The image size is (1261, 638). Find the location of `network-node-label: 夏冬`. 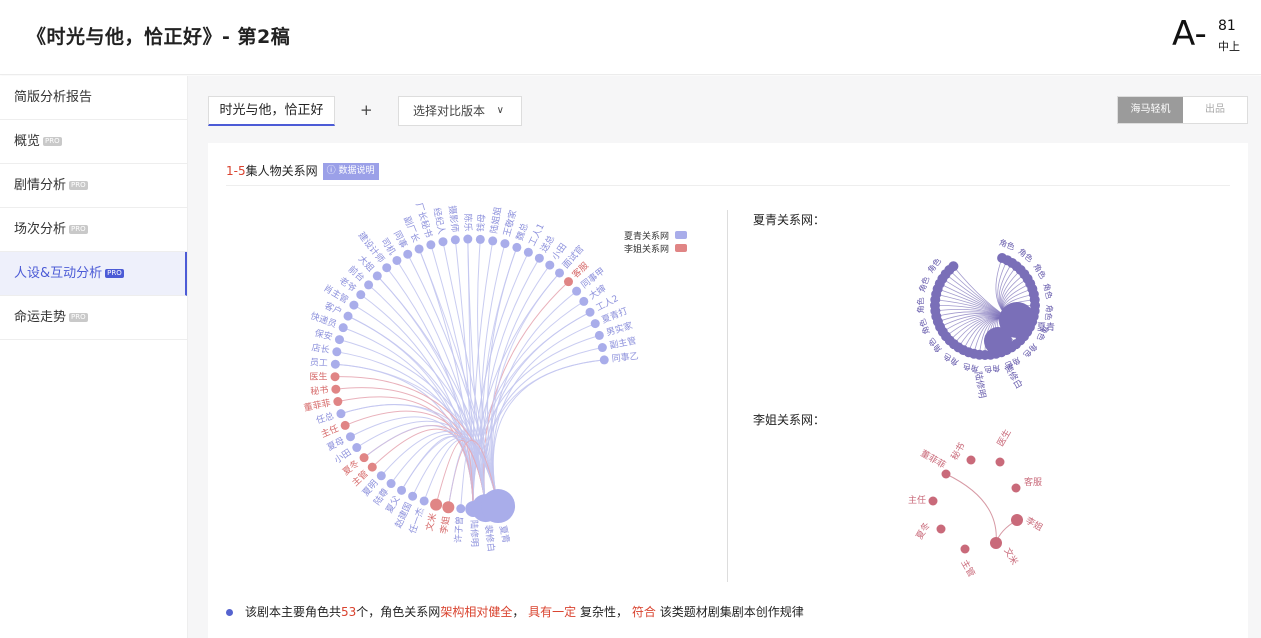

network-node-label: 夏冬 is located at coordinates (922, 531).